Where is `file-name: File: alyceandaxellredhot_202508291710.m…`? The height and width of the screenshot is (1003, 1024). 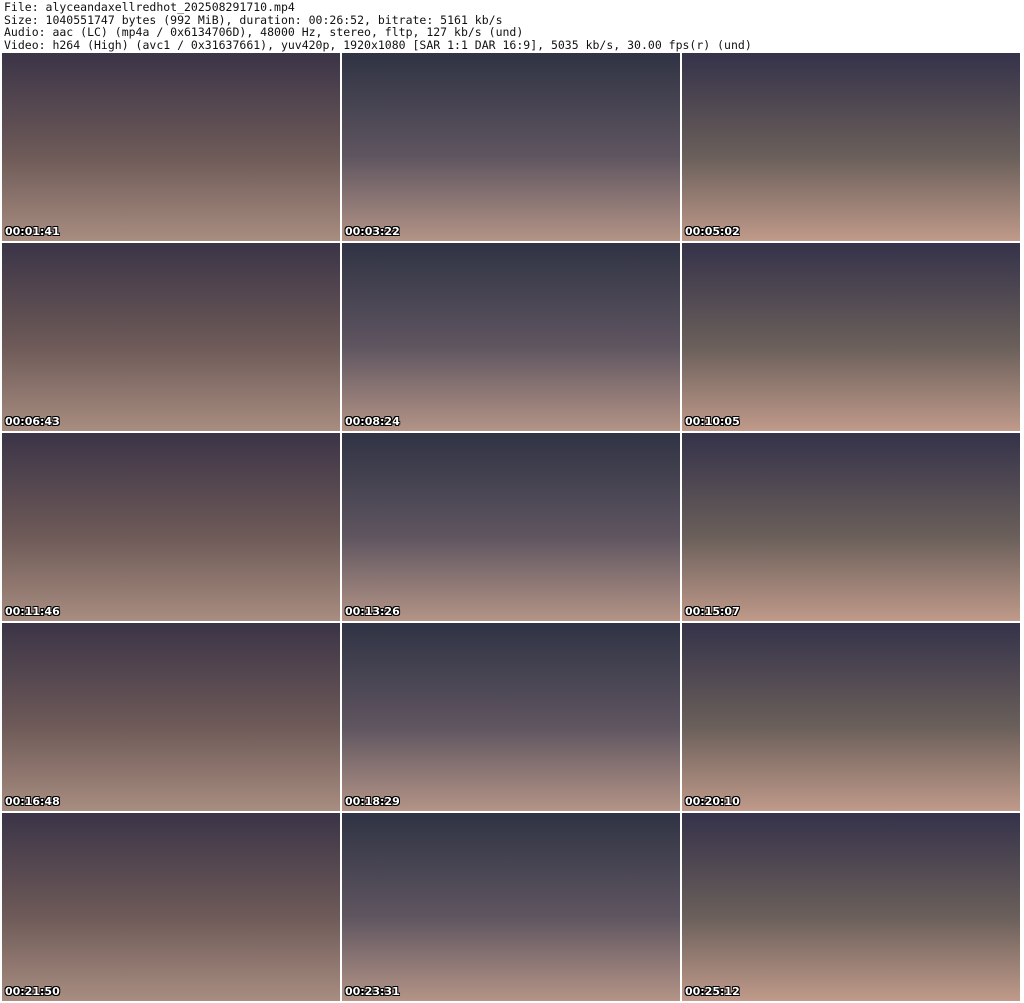 file-name: File: alyceandaxellredhot_202508291710.m… is located at coordinates (149, 7).